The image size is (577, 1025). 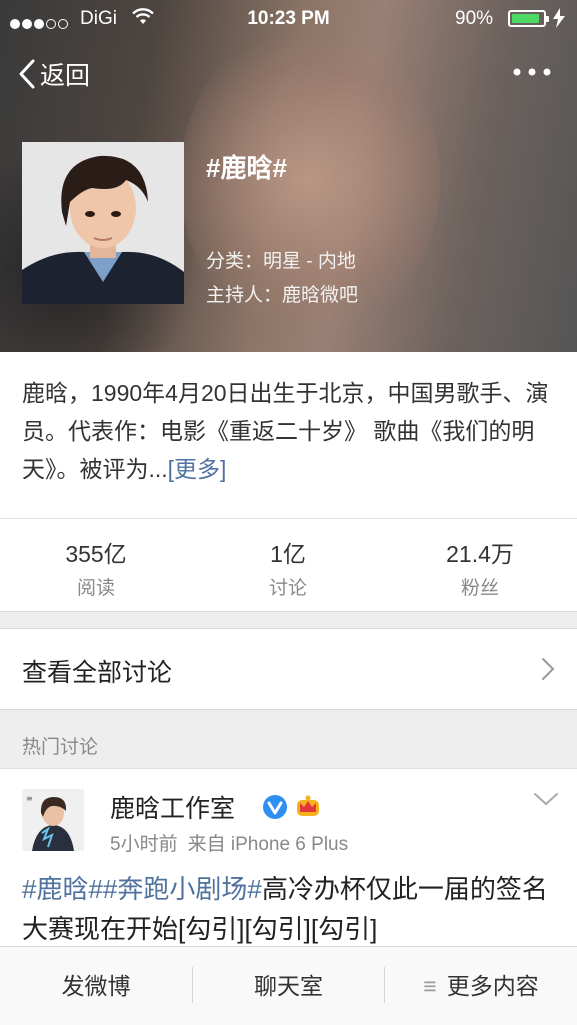 I want to click on chat-room-button: 聊天室, so click(x=288, y=986).